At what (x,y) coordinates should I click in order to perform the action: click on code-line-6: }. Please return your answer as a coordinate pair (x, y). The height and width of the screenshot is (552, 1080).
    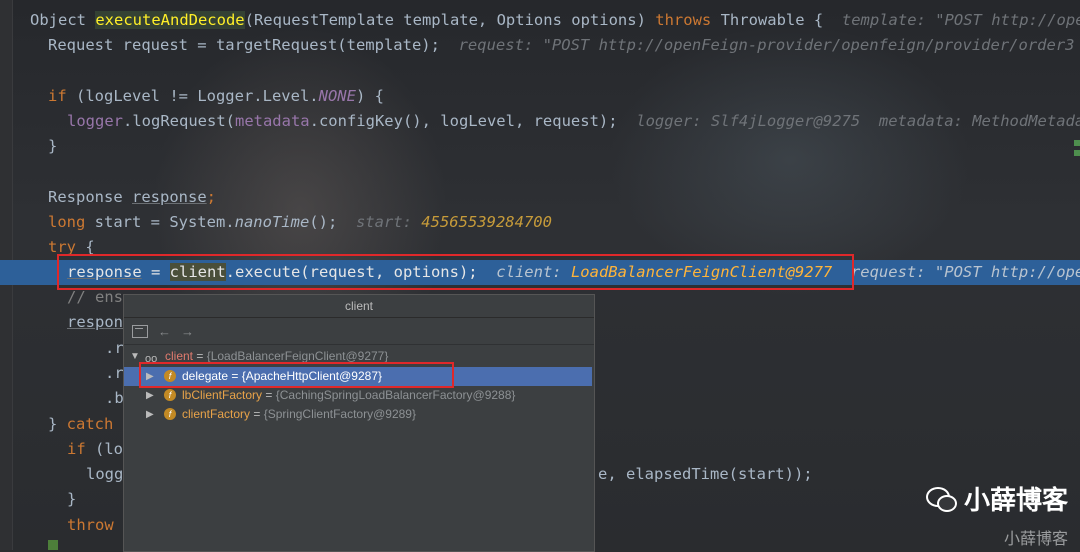
    Looking at the image, I should click on (53, 146).